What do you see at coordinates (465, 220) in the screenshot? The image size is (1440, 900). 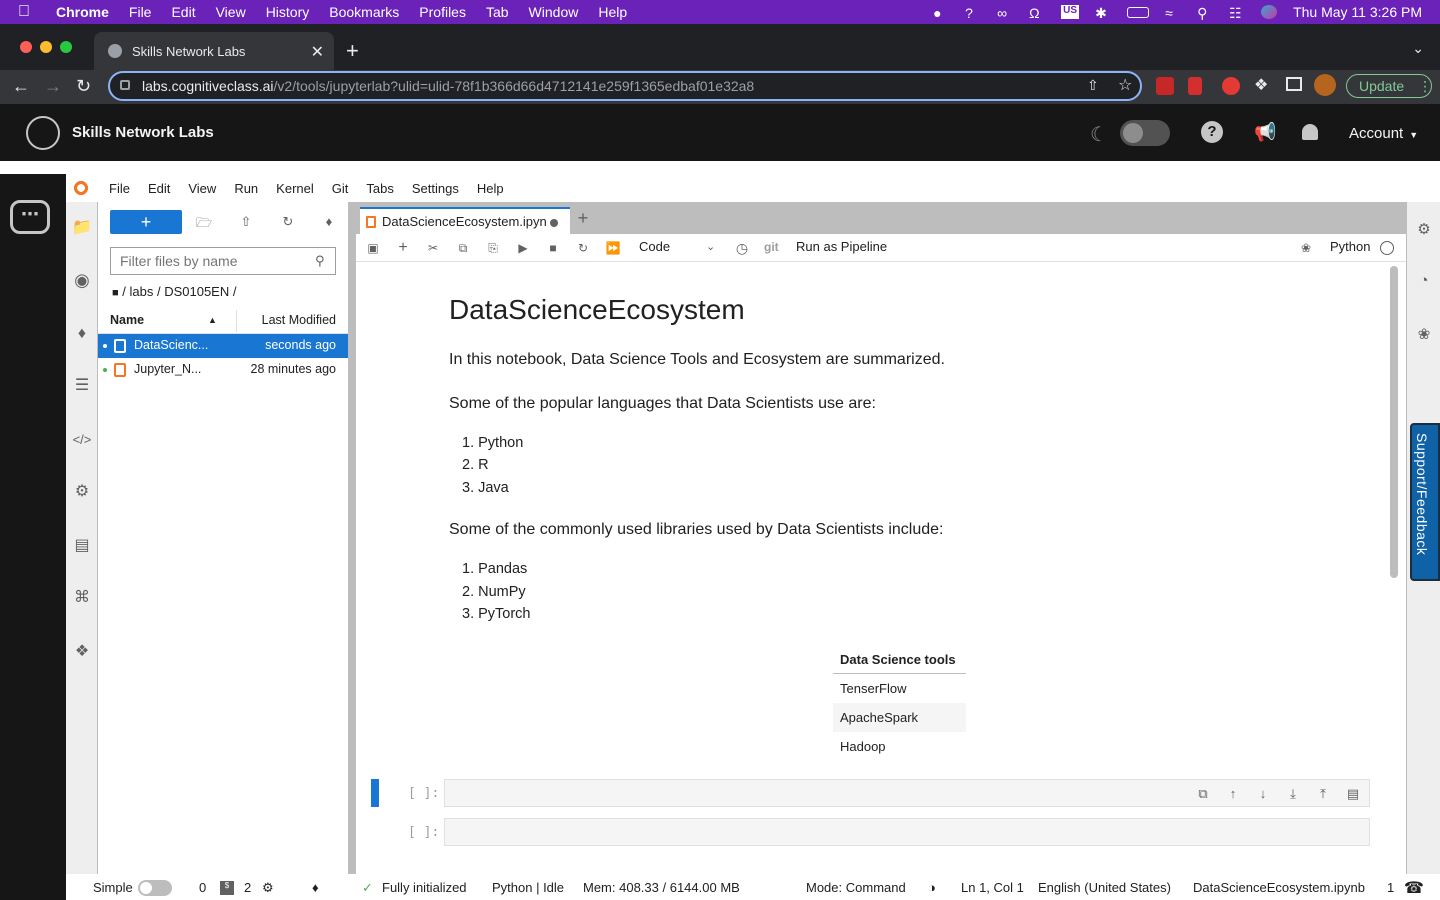 I see `notebook-tab: DataScienceEcosystem.ipyn` at bounding box center [465, 220].